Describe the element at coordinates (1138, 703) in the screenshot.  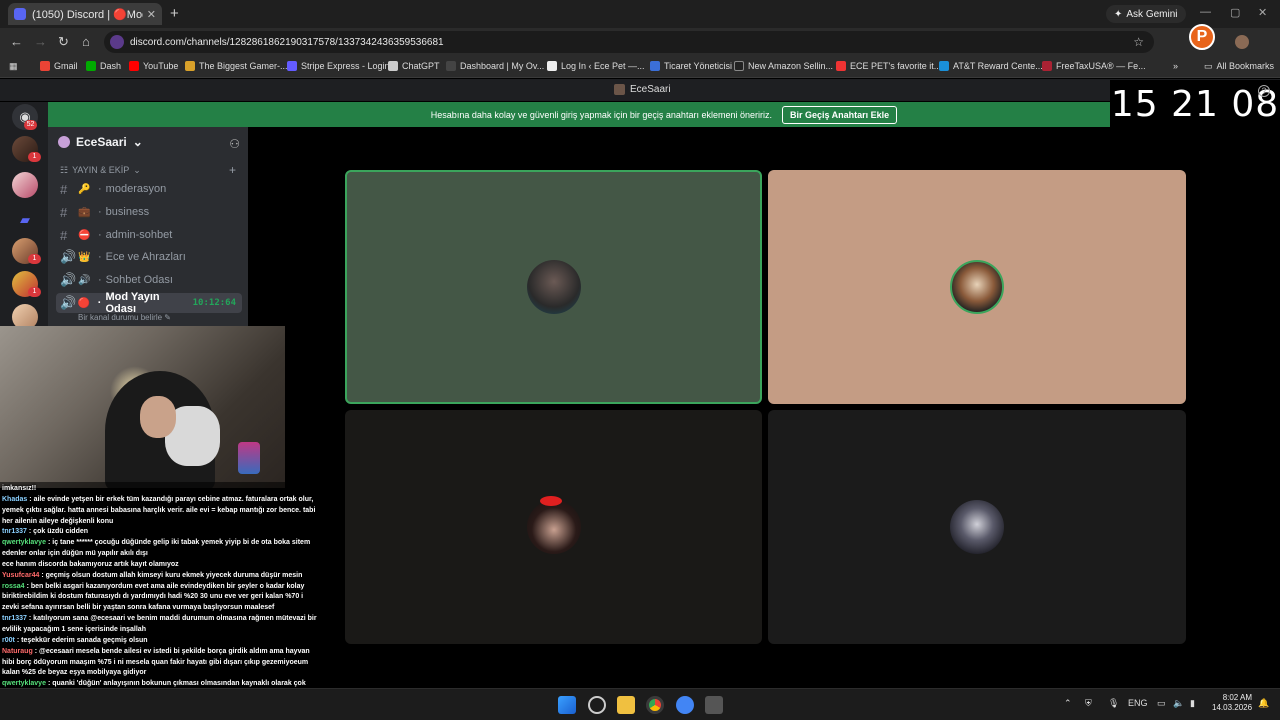
I see `language-indicator: ENG` at that location.